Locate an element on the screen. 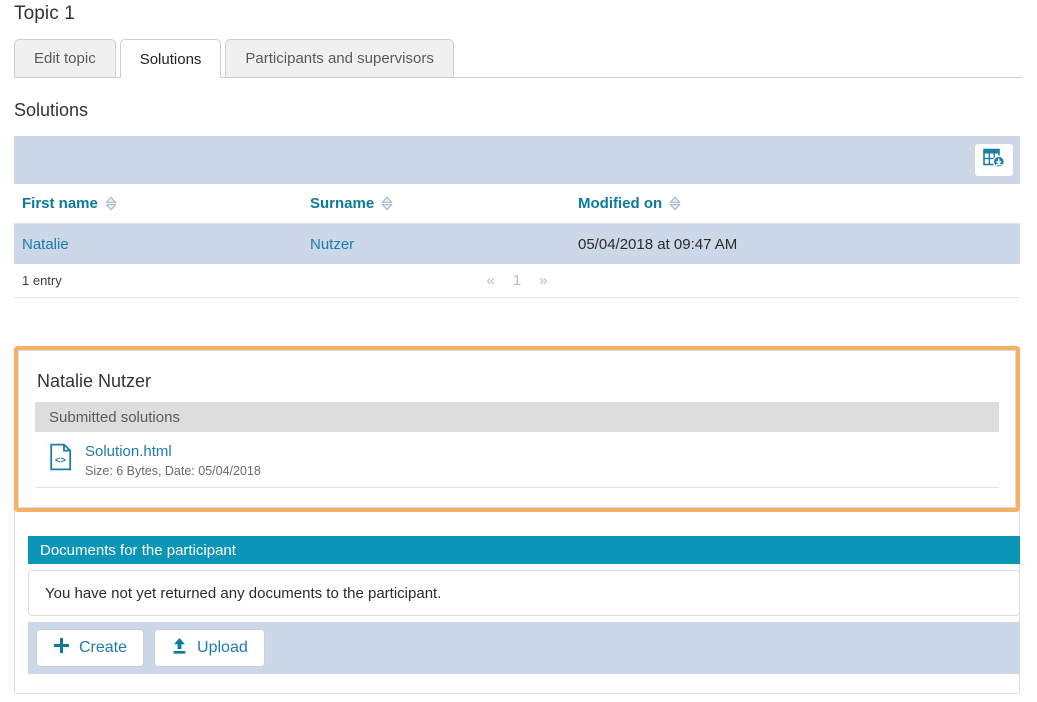 The height and width of the screenshot is (702, 1037). tab-label: Participants and supervisors is located at coordinates (339, 58).